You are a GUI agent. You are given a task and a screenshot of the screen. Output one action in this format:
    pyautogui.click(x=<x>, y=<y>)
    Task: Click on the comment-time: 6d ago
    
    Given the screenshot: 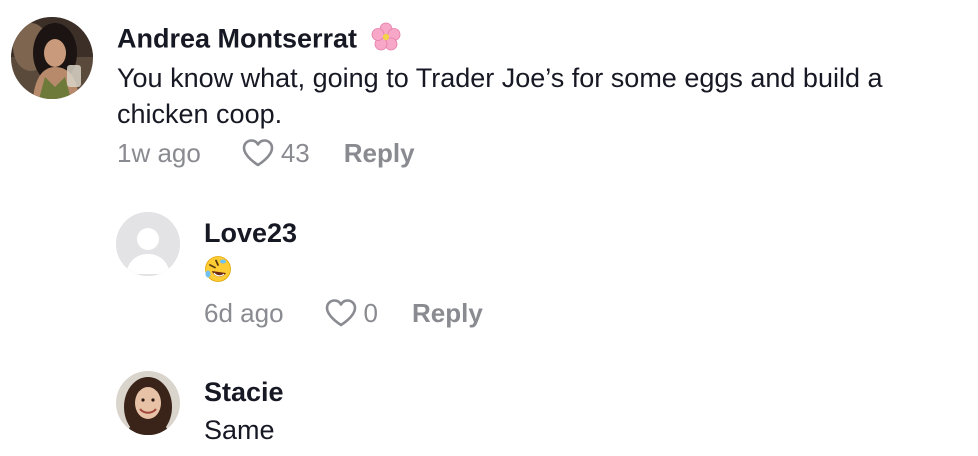 What is the action you would take?
    pyautogui.click(x=244, y=312)
    